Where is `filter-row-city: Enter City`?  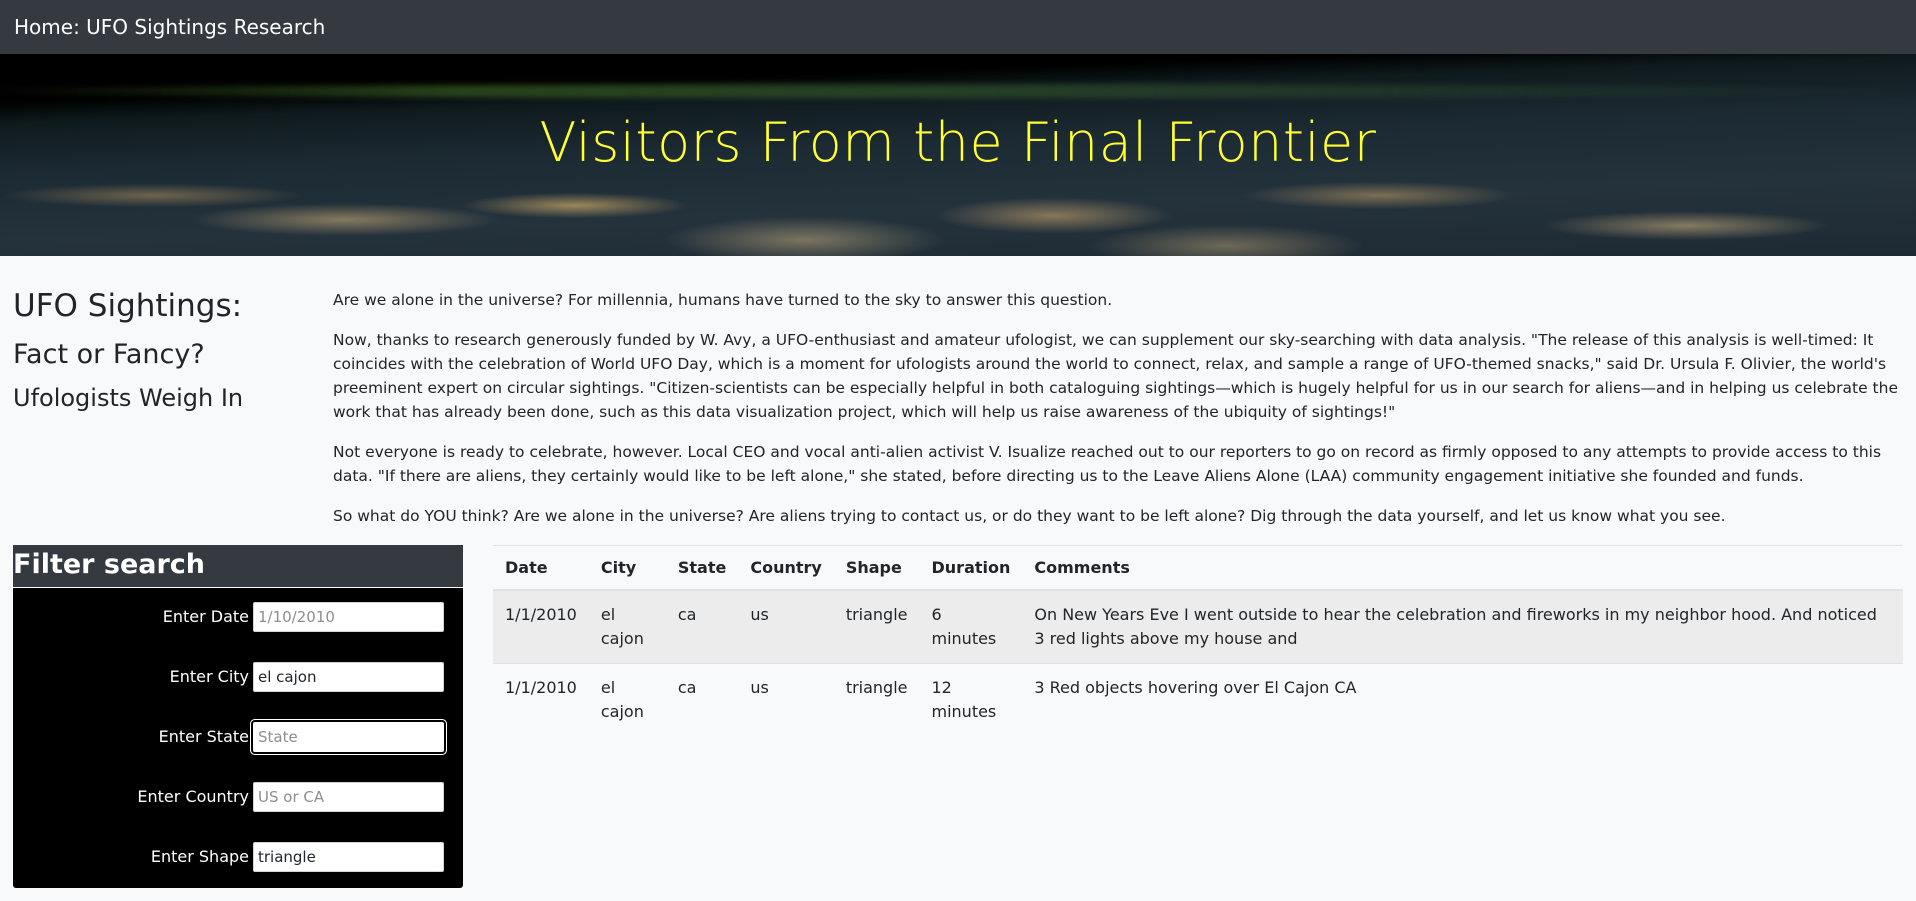 filter-row-city: Enter City is located at coordinates (238, 677).